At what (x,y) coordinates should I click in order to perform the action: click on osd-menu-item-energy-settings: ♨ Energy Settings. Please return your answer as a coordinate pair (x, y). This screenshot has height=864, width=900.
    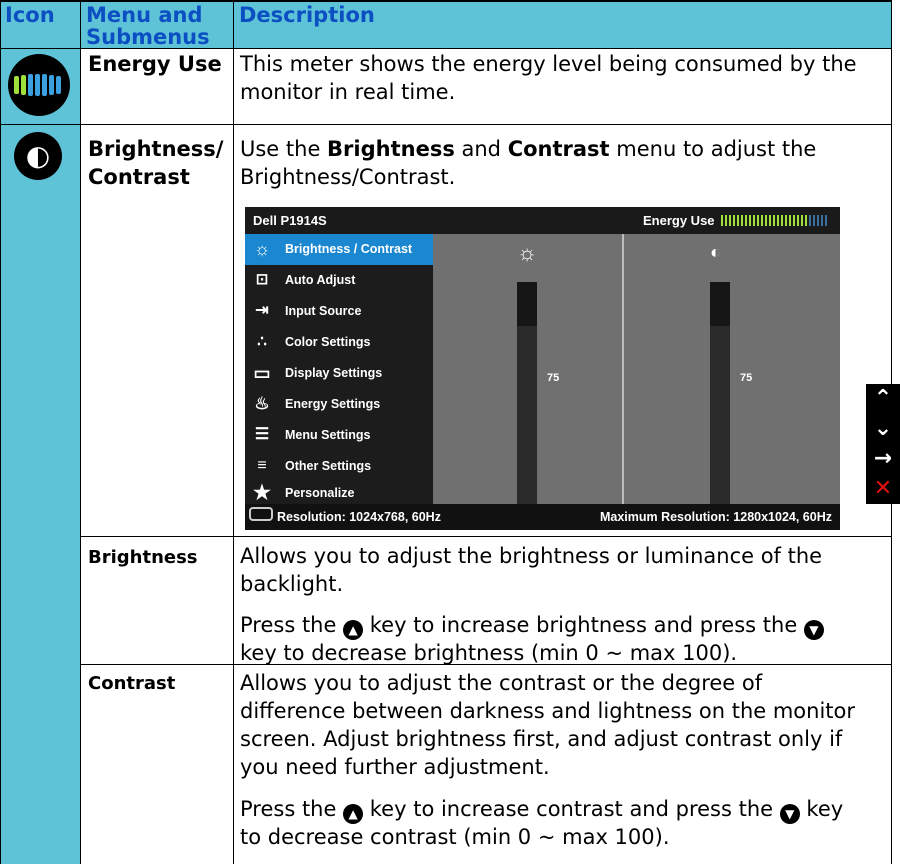
    Looking at the image, I should click on (339, 404).